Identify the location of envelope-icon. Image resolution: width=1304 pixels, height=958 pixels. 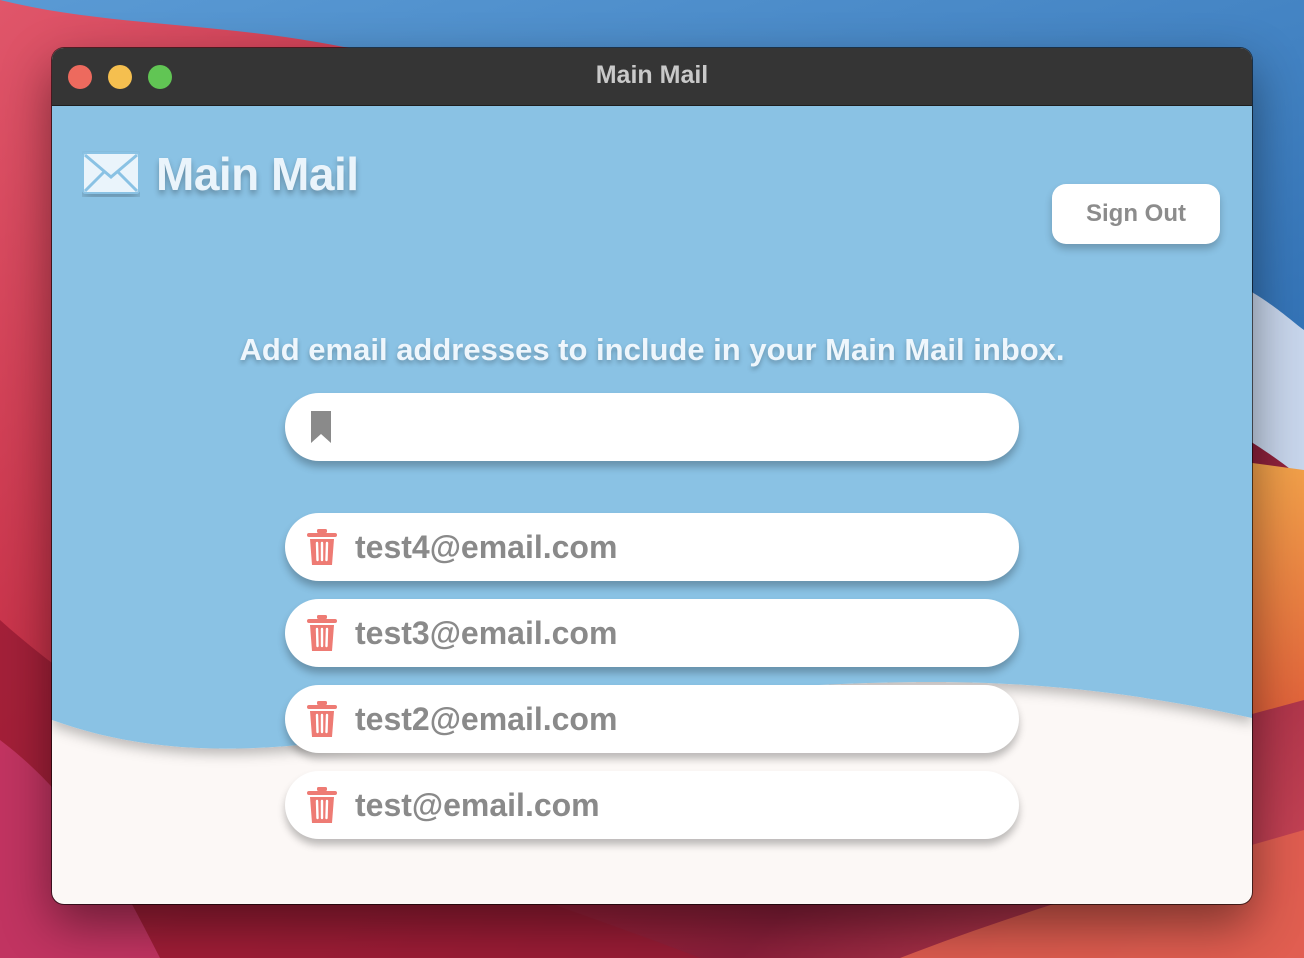
(111, 173).